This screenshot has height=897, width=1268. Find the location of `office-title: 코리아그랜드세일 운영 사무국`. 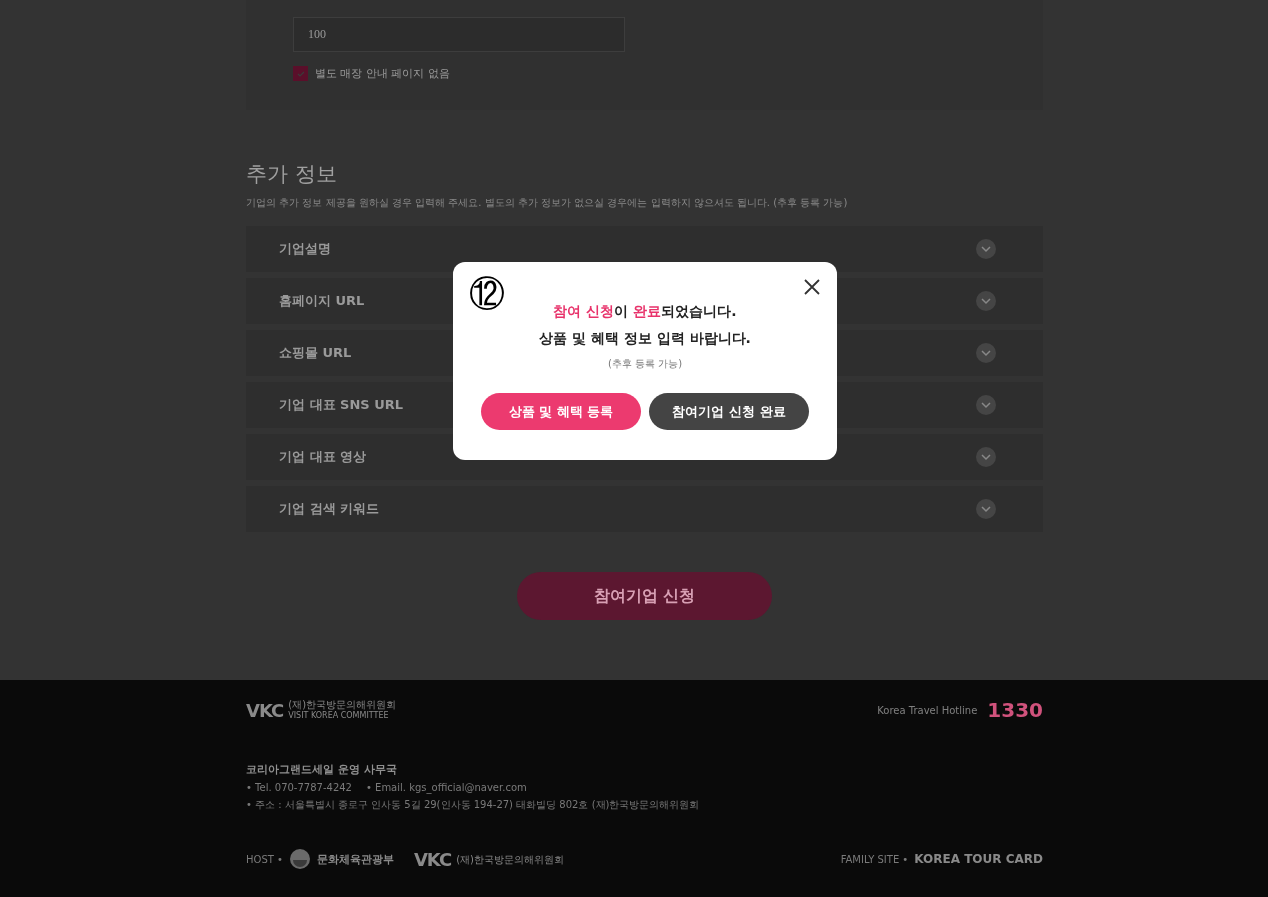

office-title: 코리아그랜드세일 운영 사무국 is located at coordinates (322, 769).